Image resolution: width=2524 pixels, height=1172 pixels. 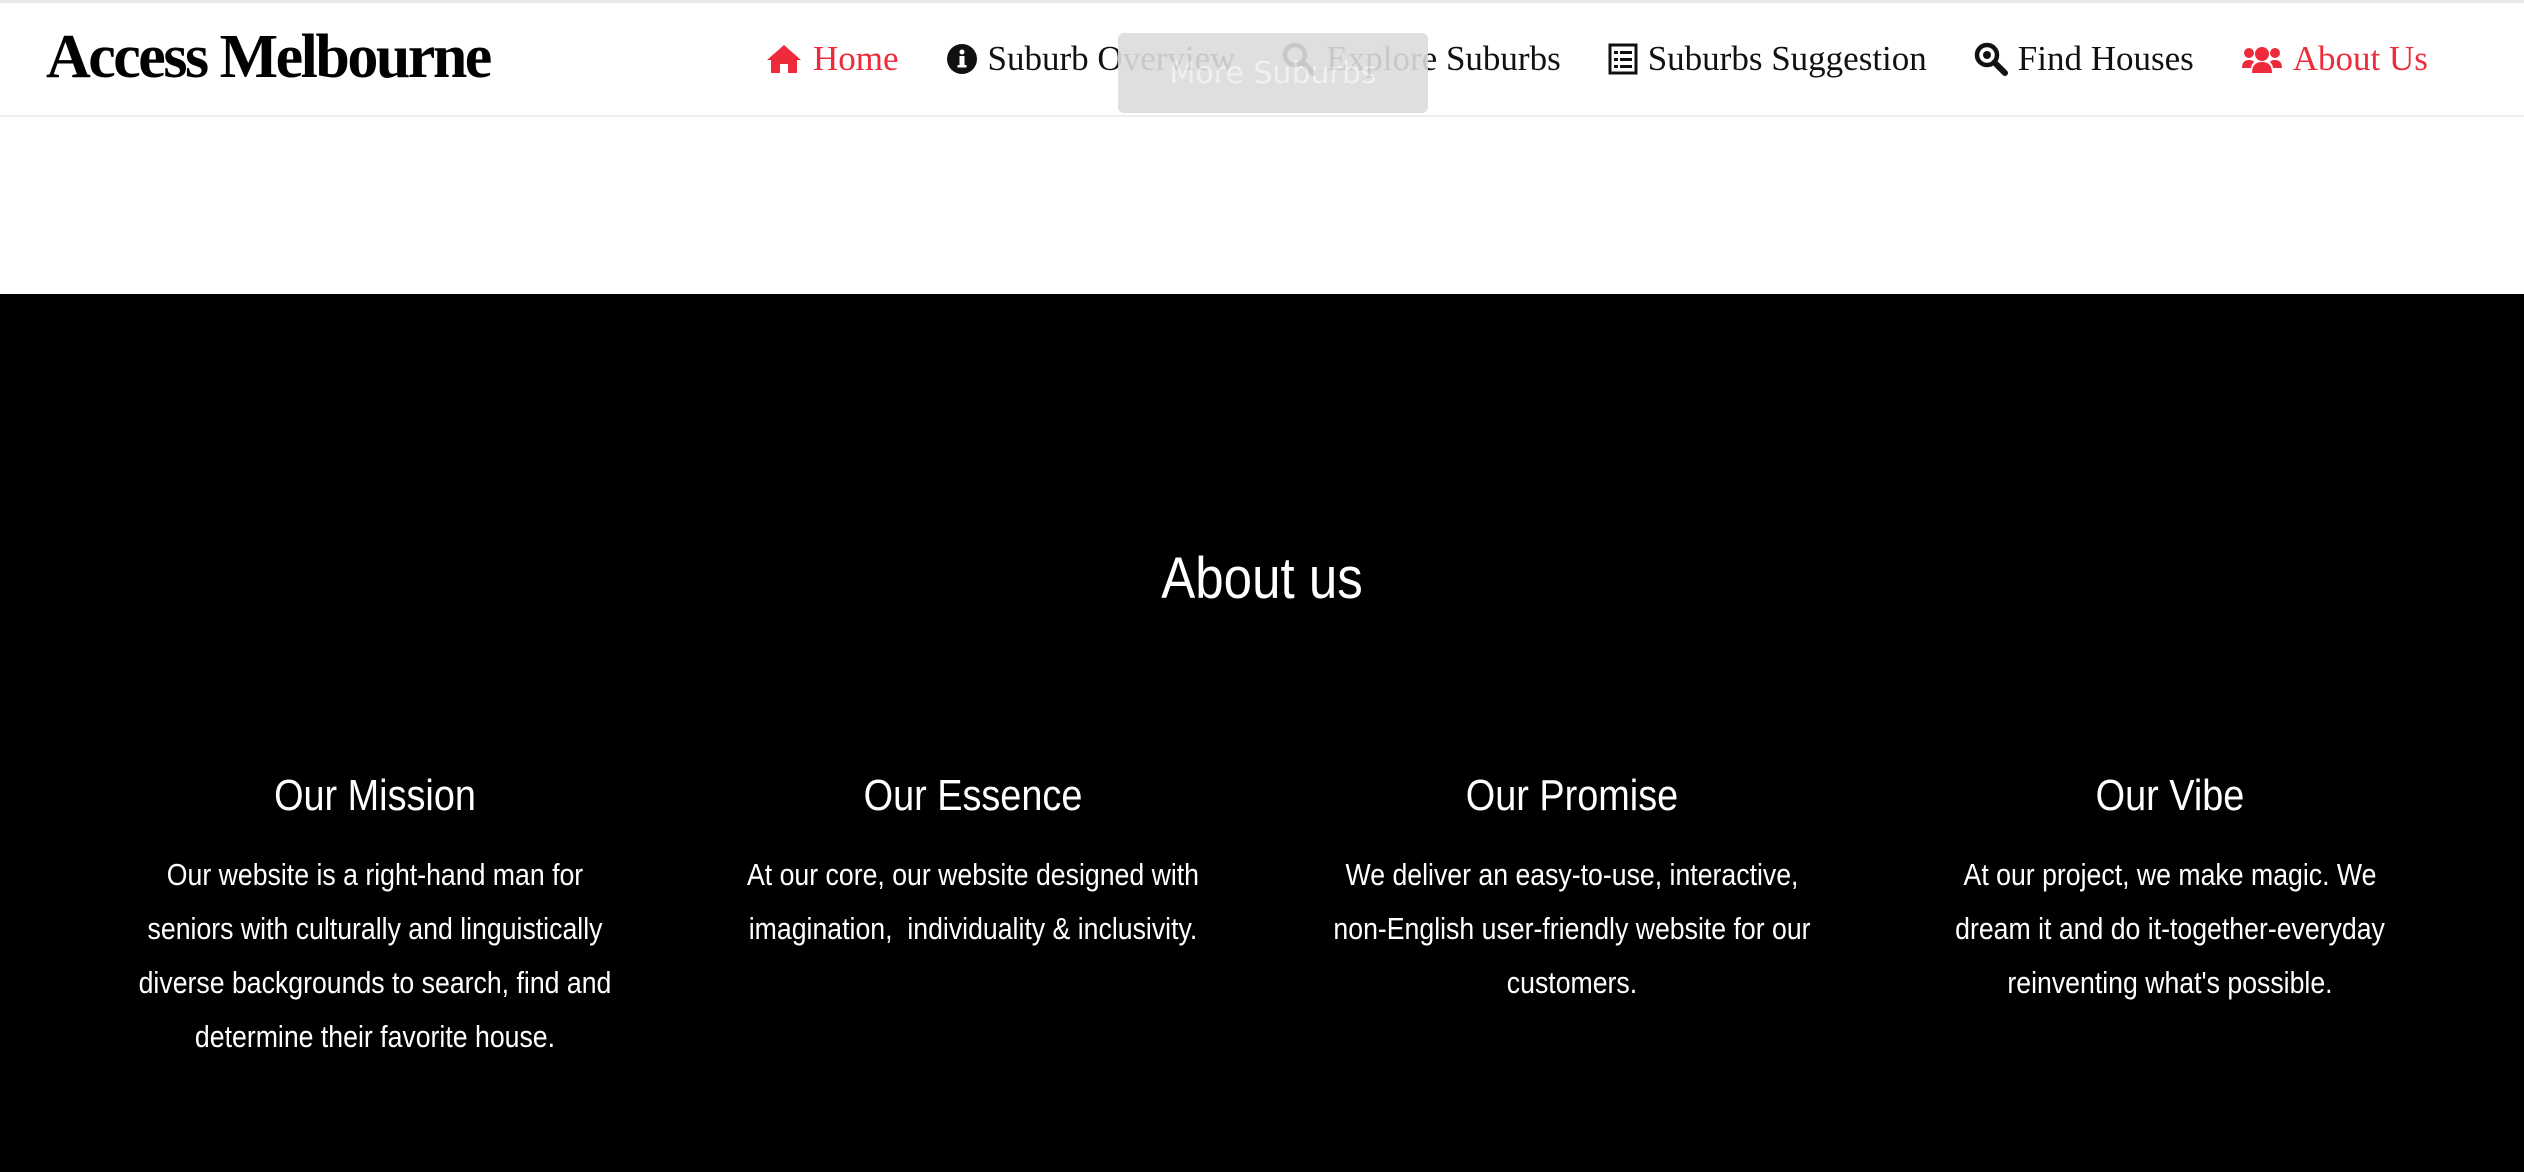 What do you see at coordinates (2105, 58) in the screenshot?
I see `nav-find-houses-label: Find Houses` at bounding box center [2105, 58].